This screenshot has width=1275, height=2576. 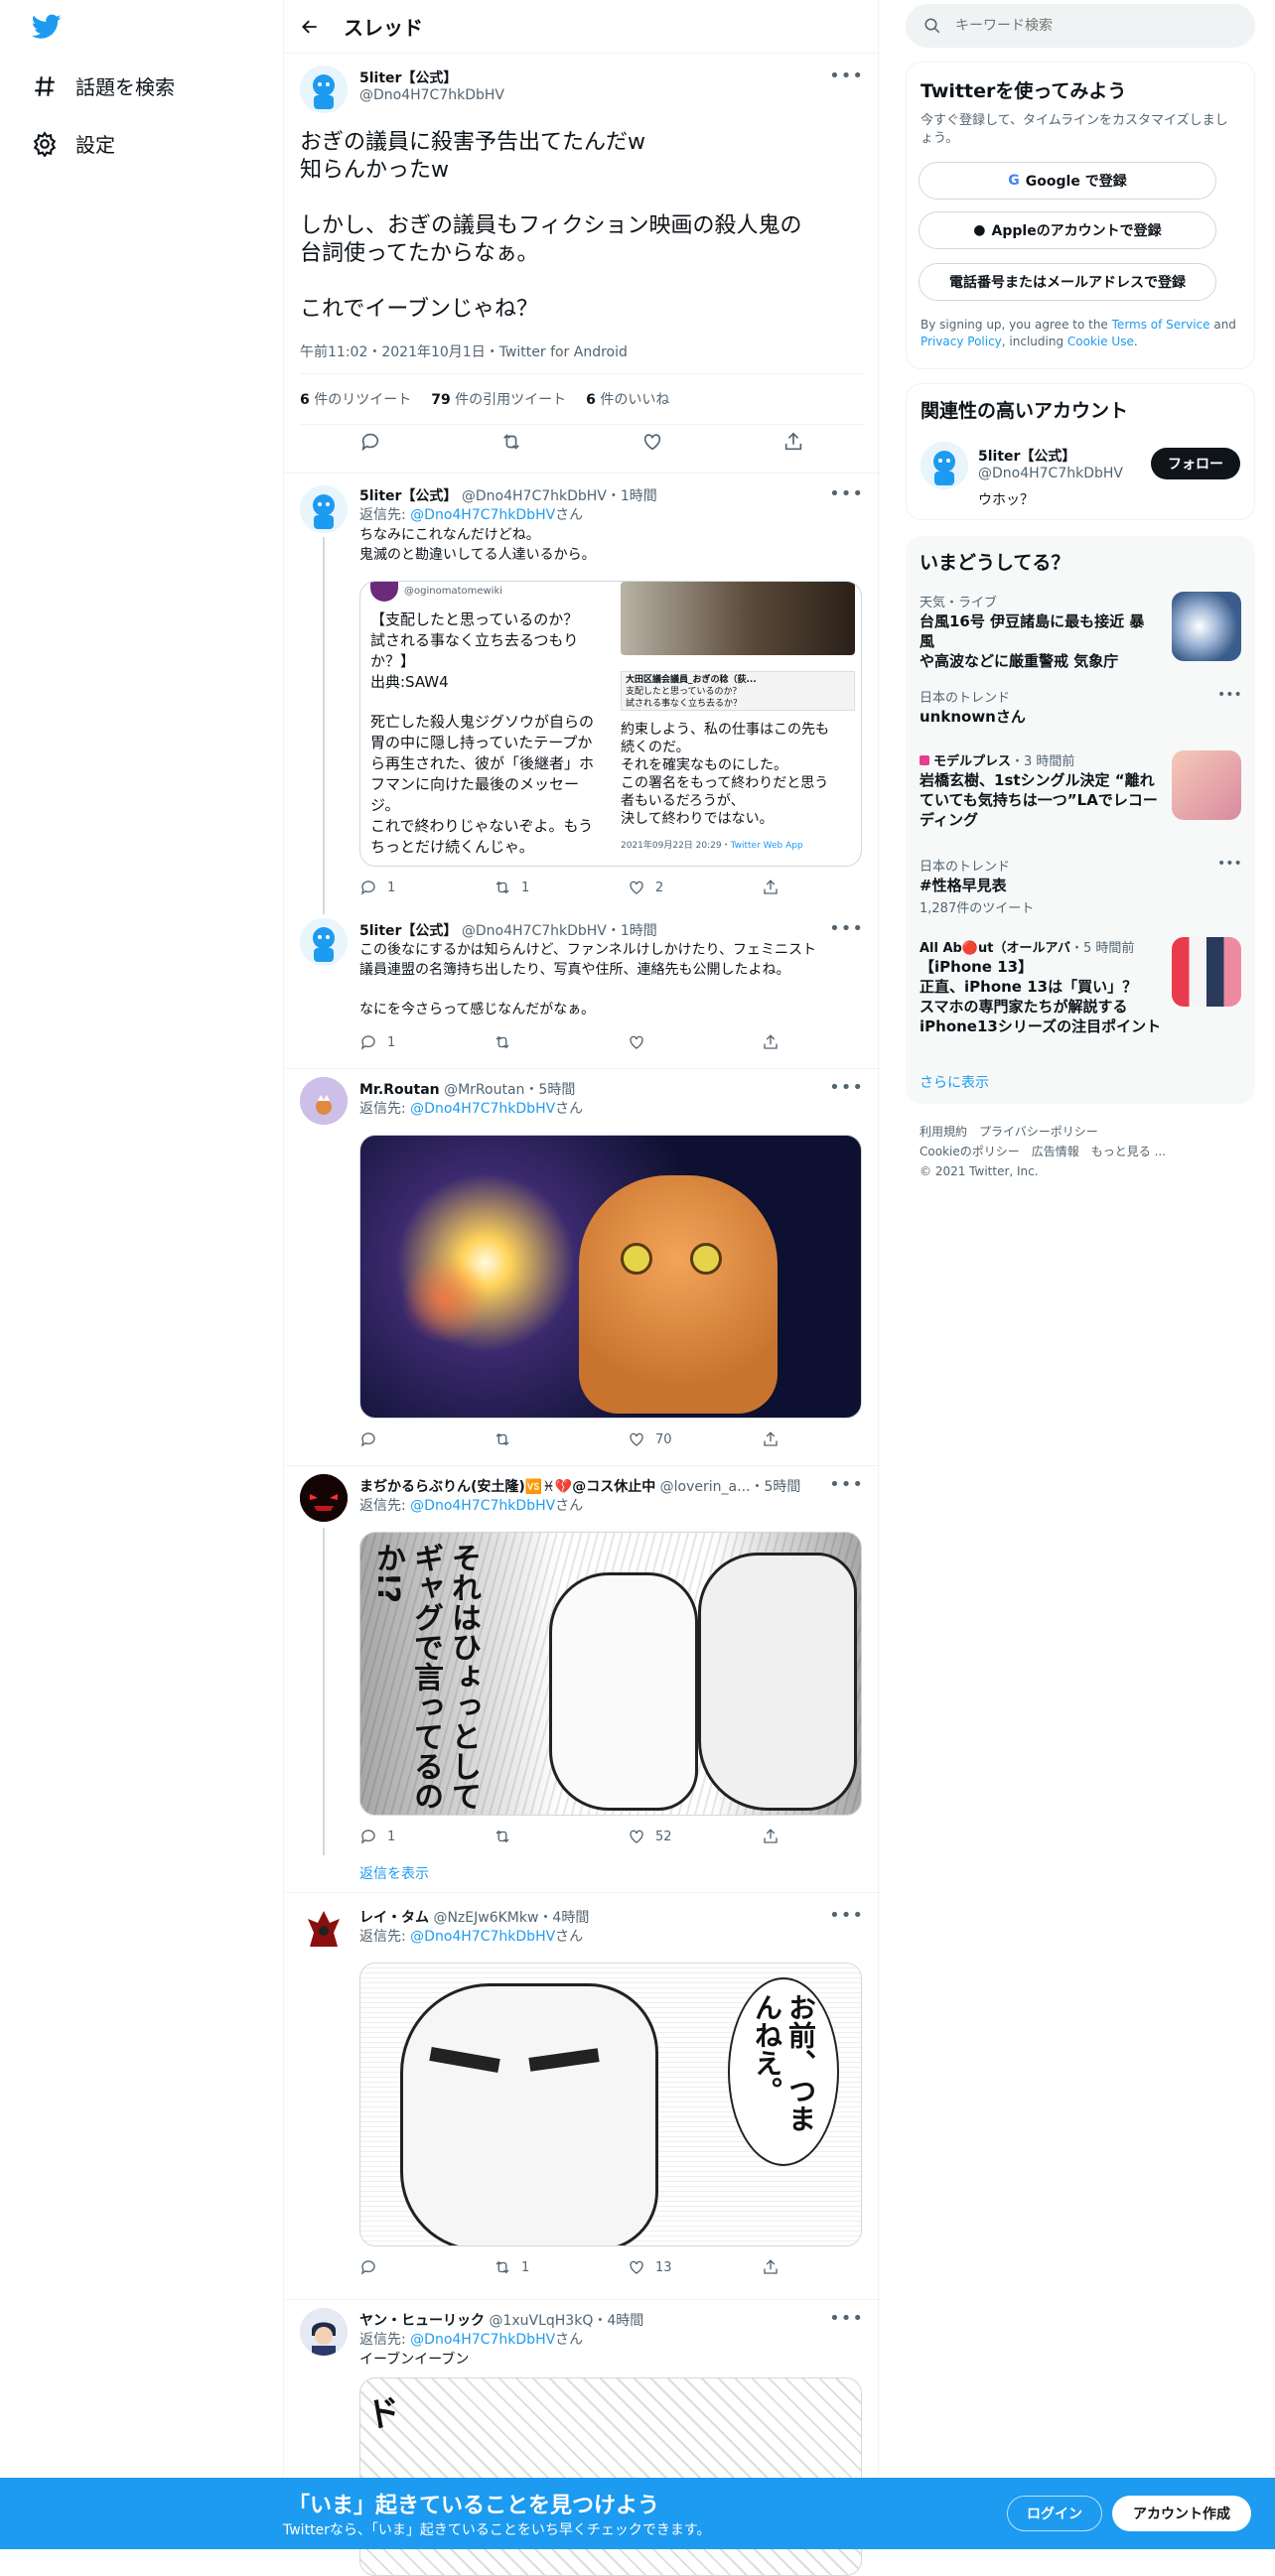 I want to click on like-button: 52, so click(x=695, y=1836).